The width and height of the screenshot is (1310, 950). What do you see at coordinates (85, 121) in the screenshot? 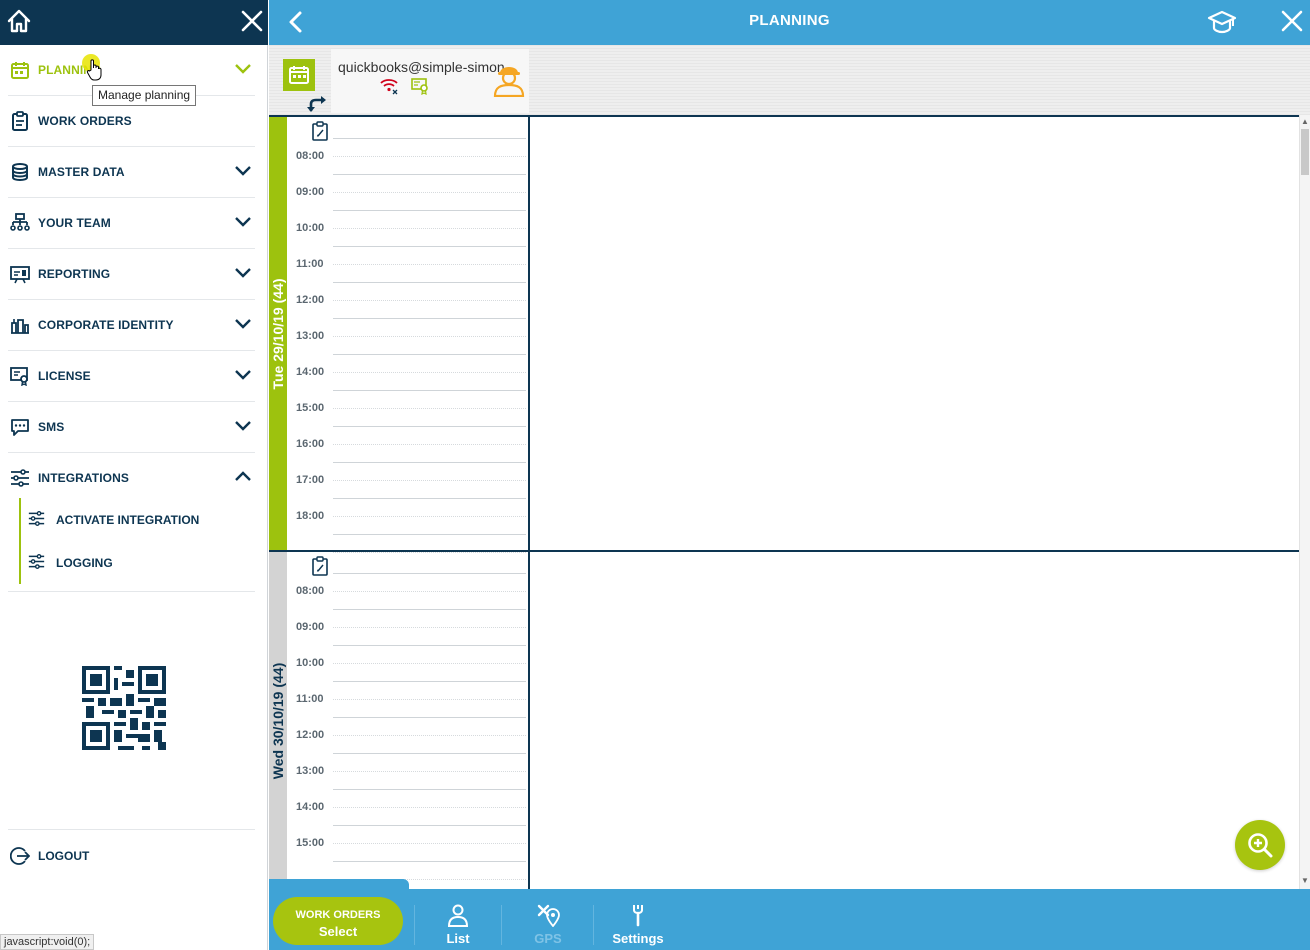
I see `sidebar-item-label: WORK ORDERS` at bounding box center [85, 121].